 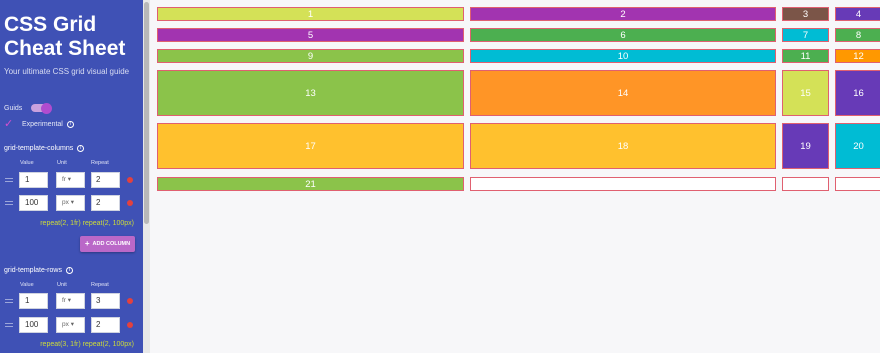 I want to click on row-unit-select: fr ▾, so click(x=70, y=301).